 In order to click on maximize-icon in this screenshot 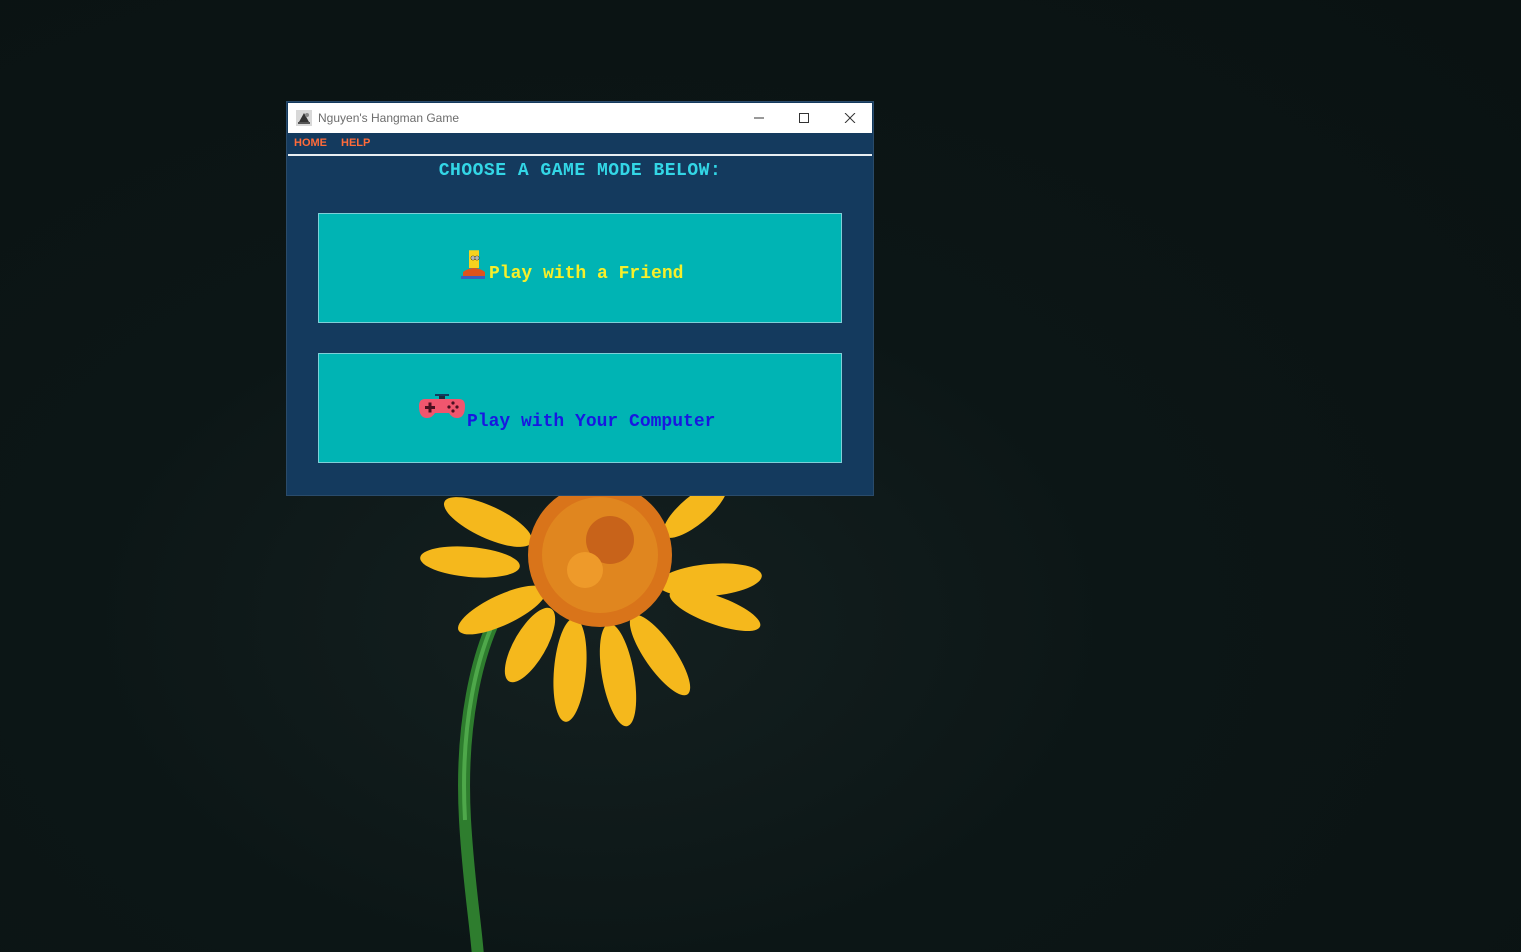, I will do `click(804, 118)`.